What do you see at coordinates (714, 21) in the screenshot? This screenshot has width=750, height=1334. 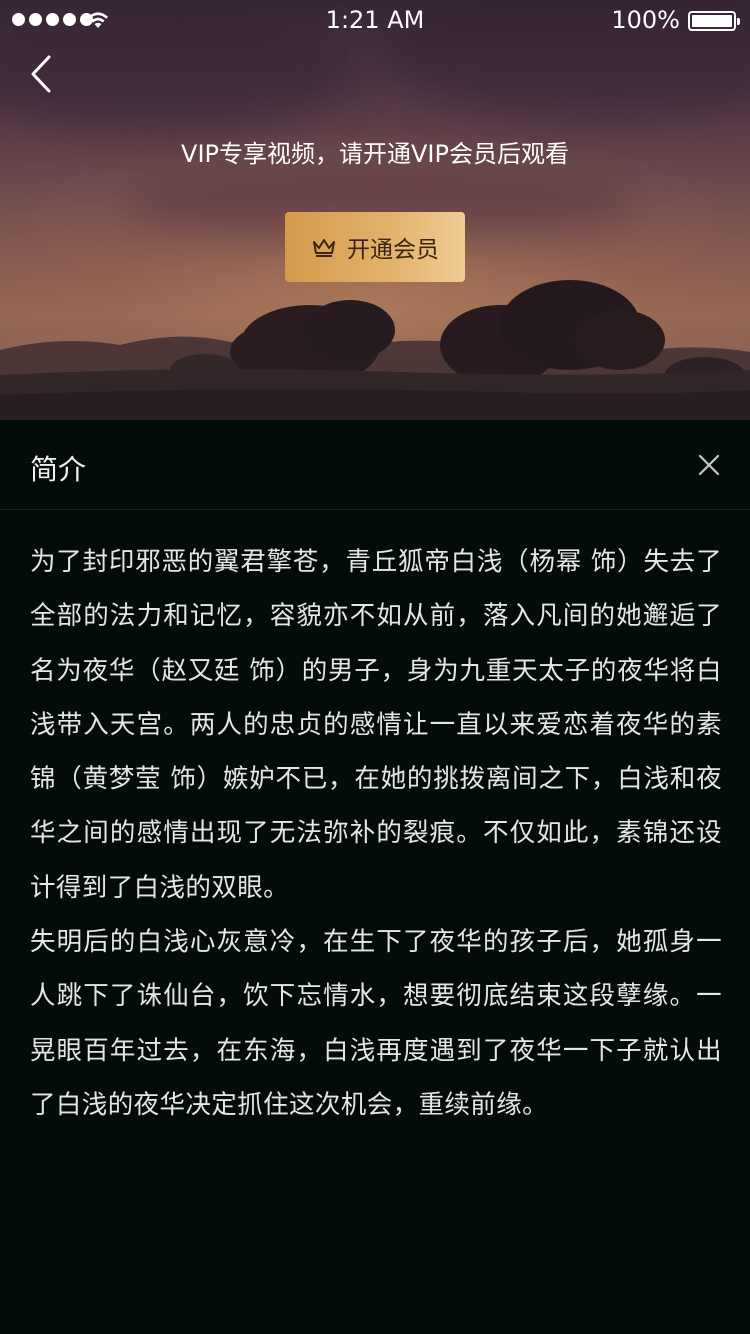 I see `battery-icon` at bounding box center [714, 21].